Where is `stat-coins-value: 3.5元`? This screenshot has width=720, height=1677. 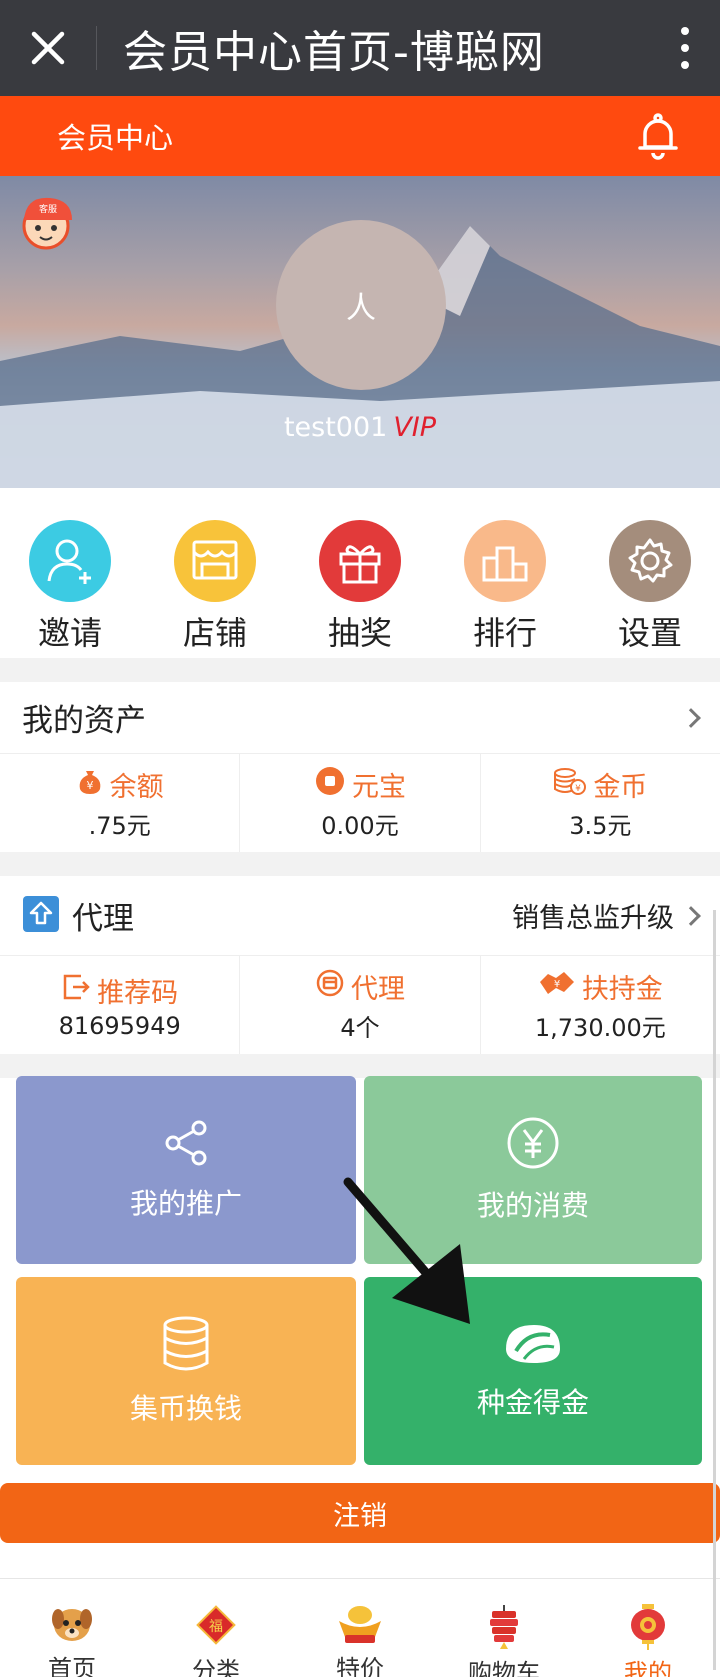 stat-coins-value: 3.5元 is located at coordinates (600, 826).